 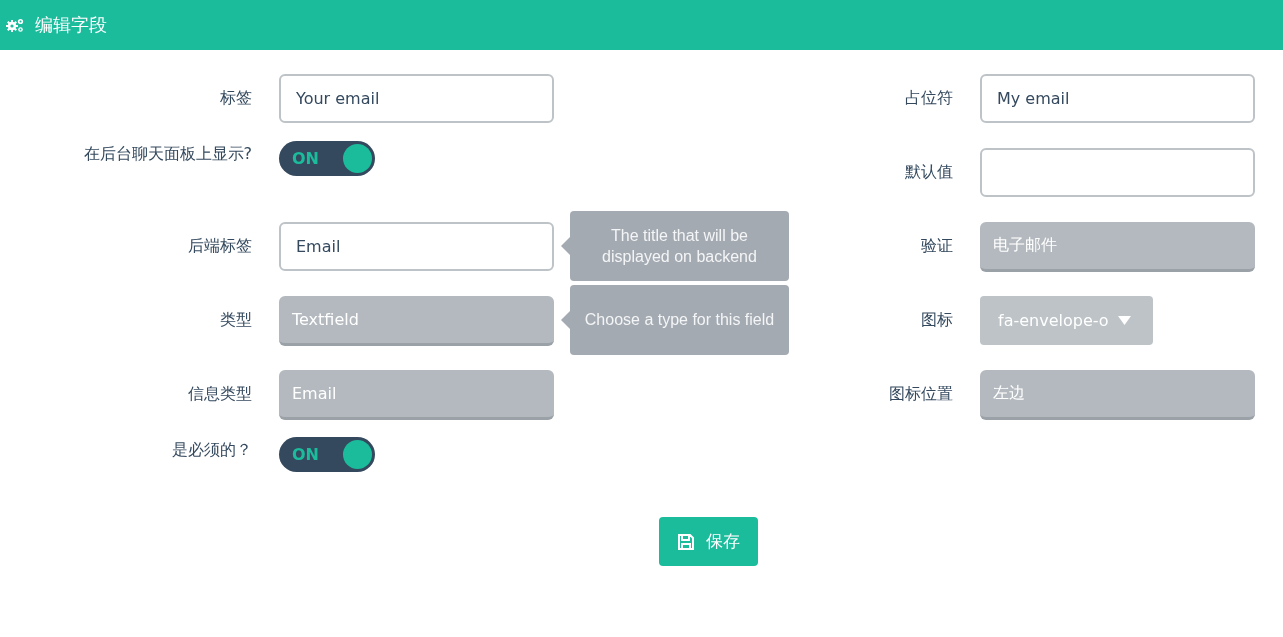 I want to click on field-label: 标签, so click(x=235, y=98).